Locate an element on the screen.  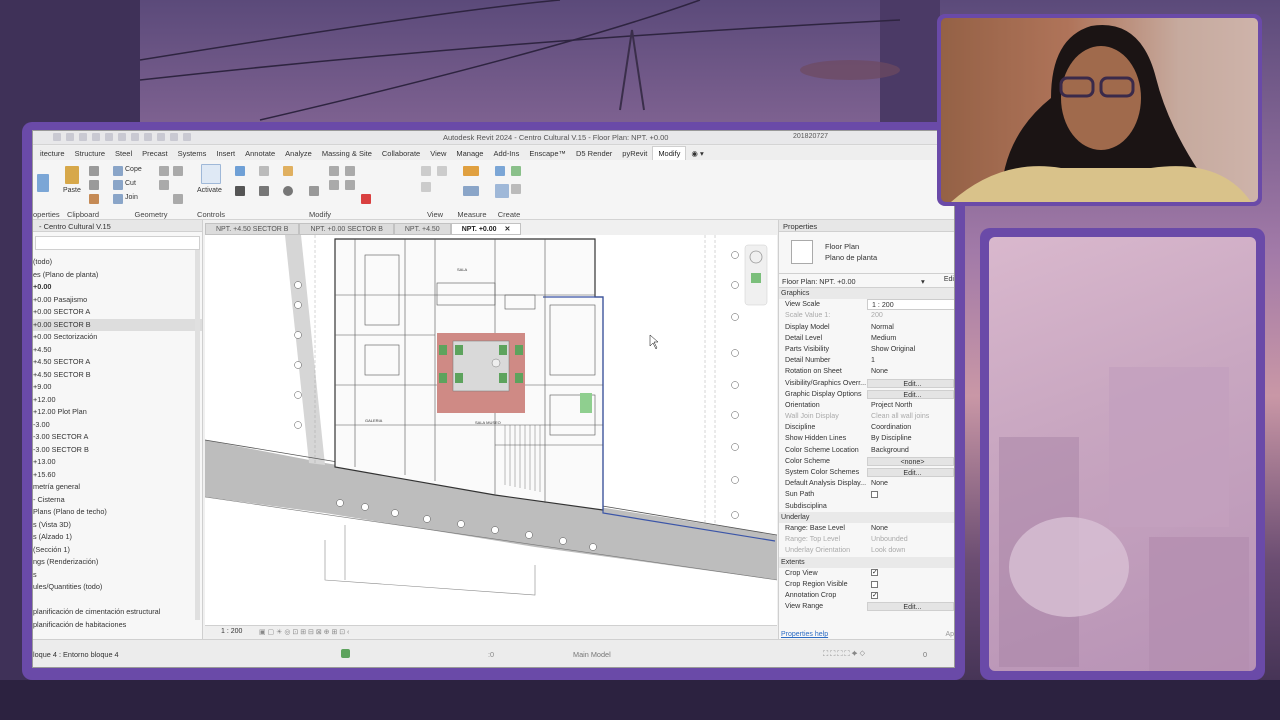
similar-icon is located at coordinates (516, 189).